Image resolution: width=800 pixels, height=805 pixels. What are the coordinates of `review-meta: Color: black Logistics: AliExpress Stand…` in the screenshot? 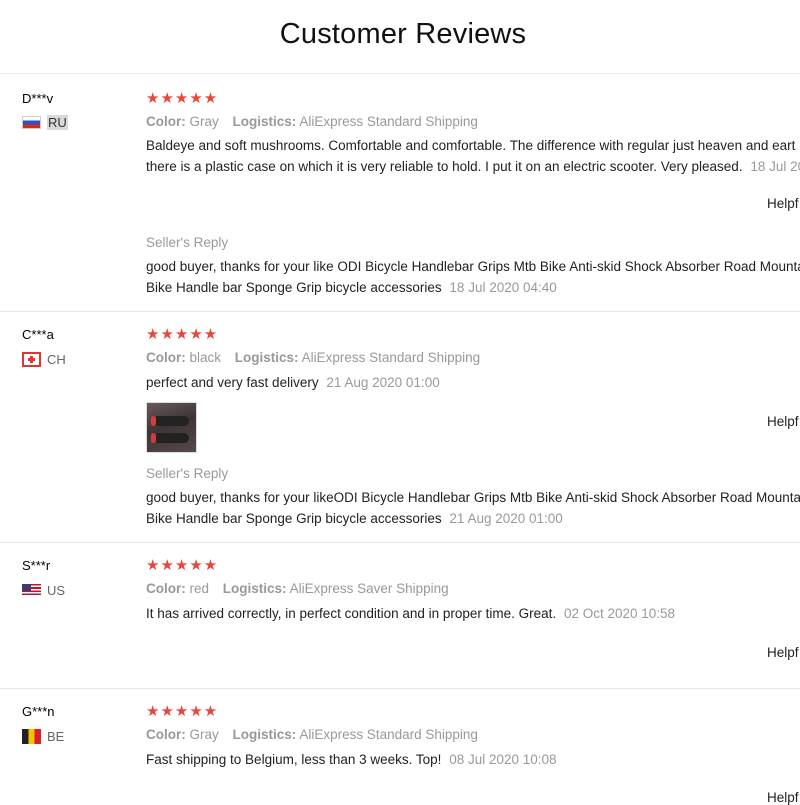 It's located at (313, 357).